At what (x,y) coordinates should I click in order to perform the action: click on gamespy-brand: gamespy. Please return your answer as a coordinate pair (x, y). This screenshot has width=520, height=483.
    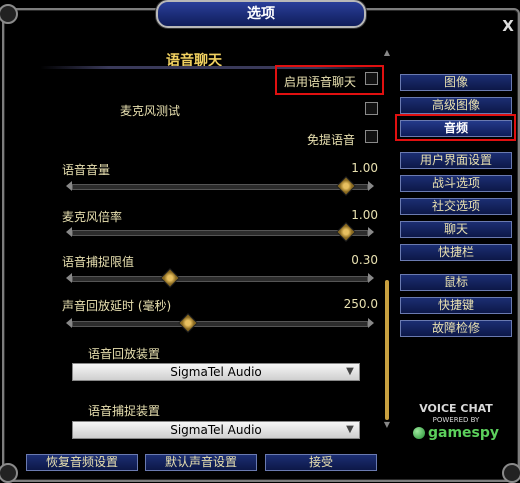
    Looking at the image, I should click on (456, 433).